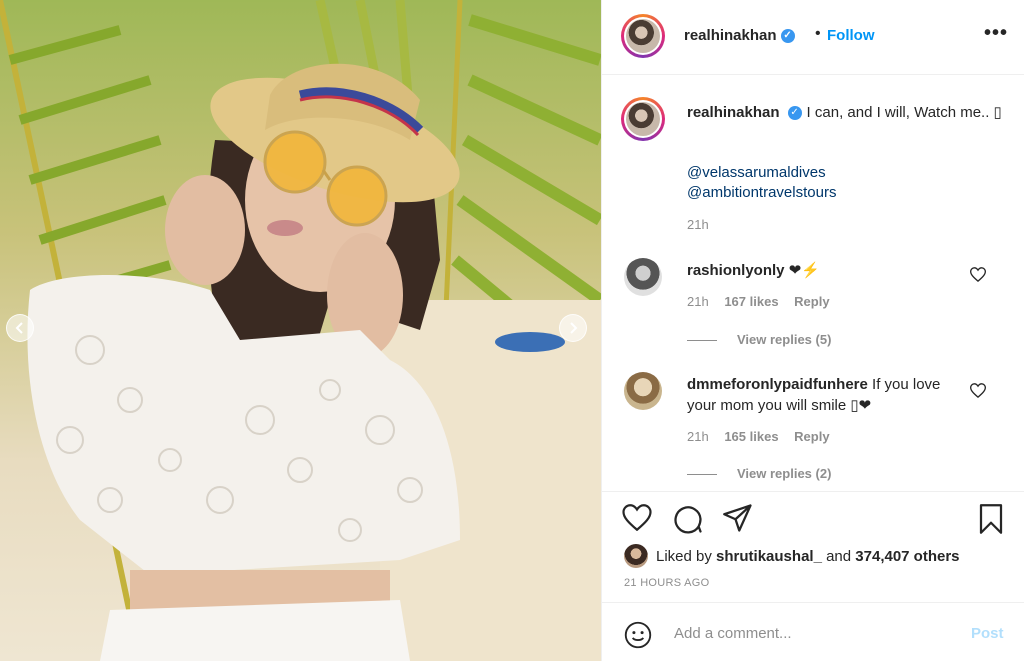  I want to click on comment-body: ❤⚡, so click(804, 270).